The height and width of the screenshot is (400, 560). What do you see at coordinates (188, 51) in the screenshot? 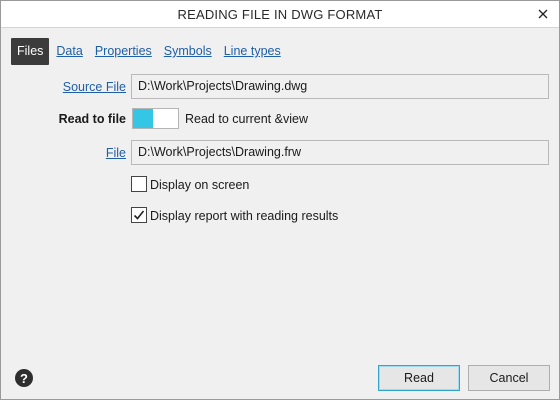
I see `tab-symbols: Symbols` at bounding box center [188, 51].